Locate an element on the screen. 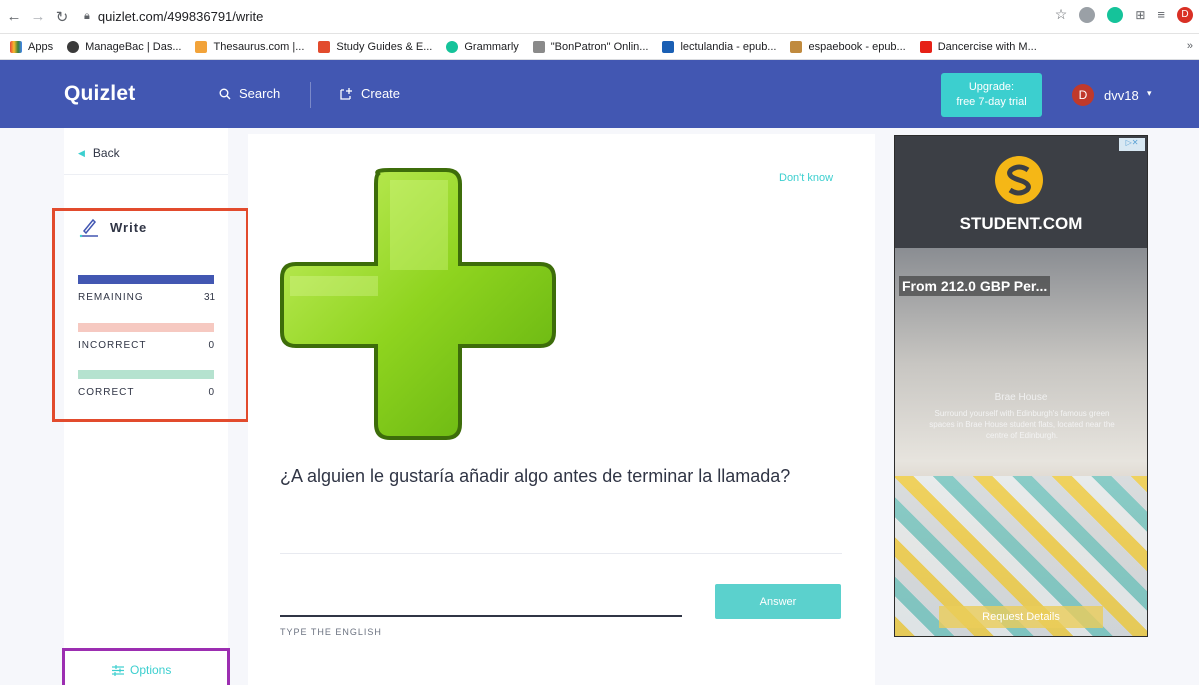  ad-brand: STUDENT.COM is located at coordinates (1021, 223).